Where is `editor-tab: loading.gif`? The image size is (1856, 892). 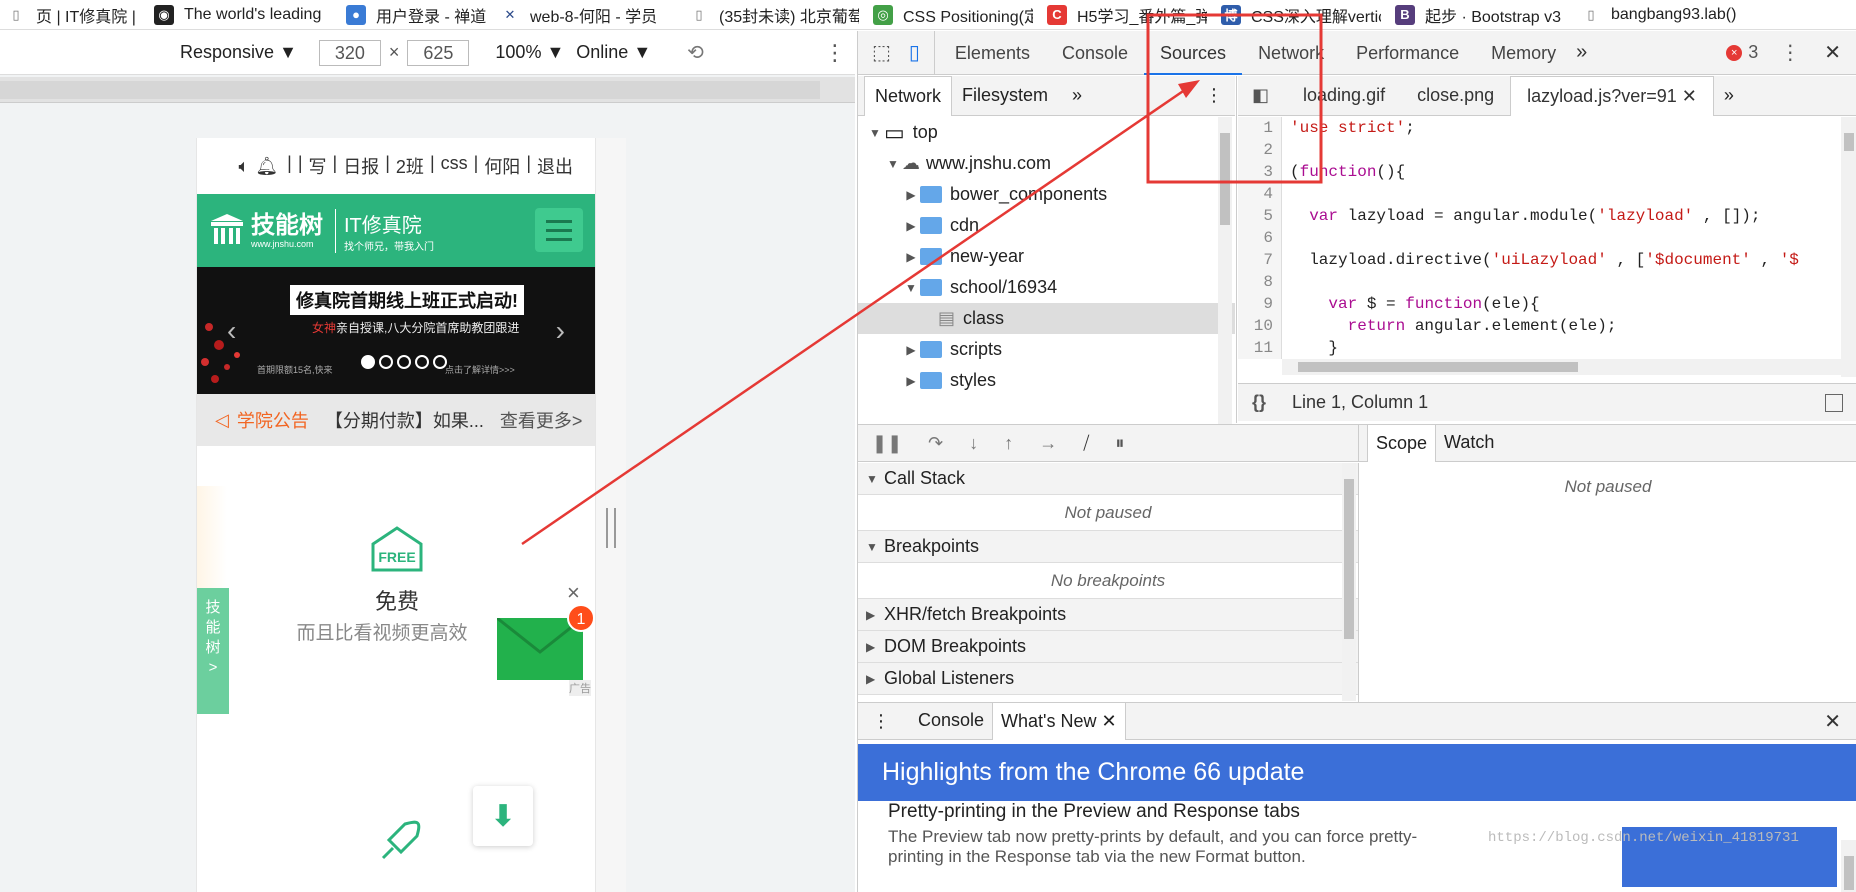 editor-tab: loading.gif is located at coordinates (1344, 96).